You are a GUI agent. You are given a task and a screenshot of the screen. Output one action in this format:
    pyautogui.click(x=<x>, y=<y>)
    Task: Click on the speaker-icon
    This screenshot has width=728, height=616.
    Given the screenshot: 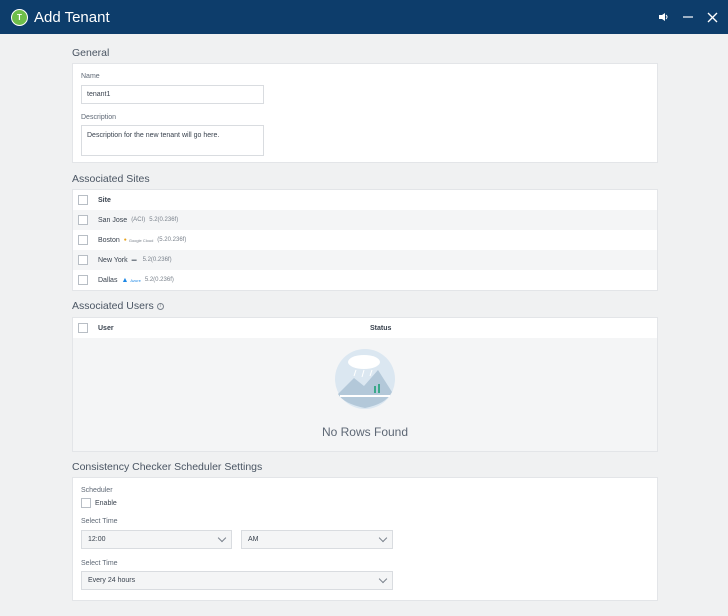 What is the action you would take?
    pyautogui.click(x=664, y=17)
    